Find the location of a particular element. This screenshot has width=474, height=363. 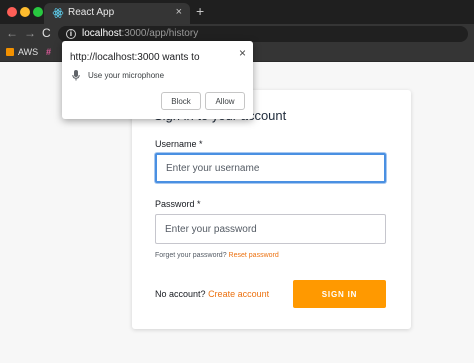

browser-tab-bar: React App × + is located at coordinates (237, 12).